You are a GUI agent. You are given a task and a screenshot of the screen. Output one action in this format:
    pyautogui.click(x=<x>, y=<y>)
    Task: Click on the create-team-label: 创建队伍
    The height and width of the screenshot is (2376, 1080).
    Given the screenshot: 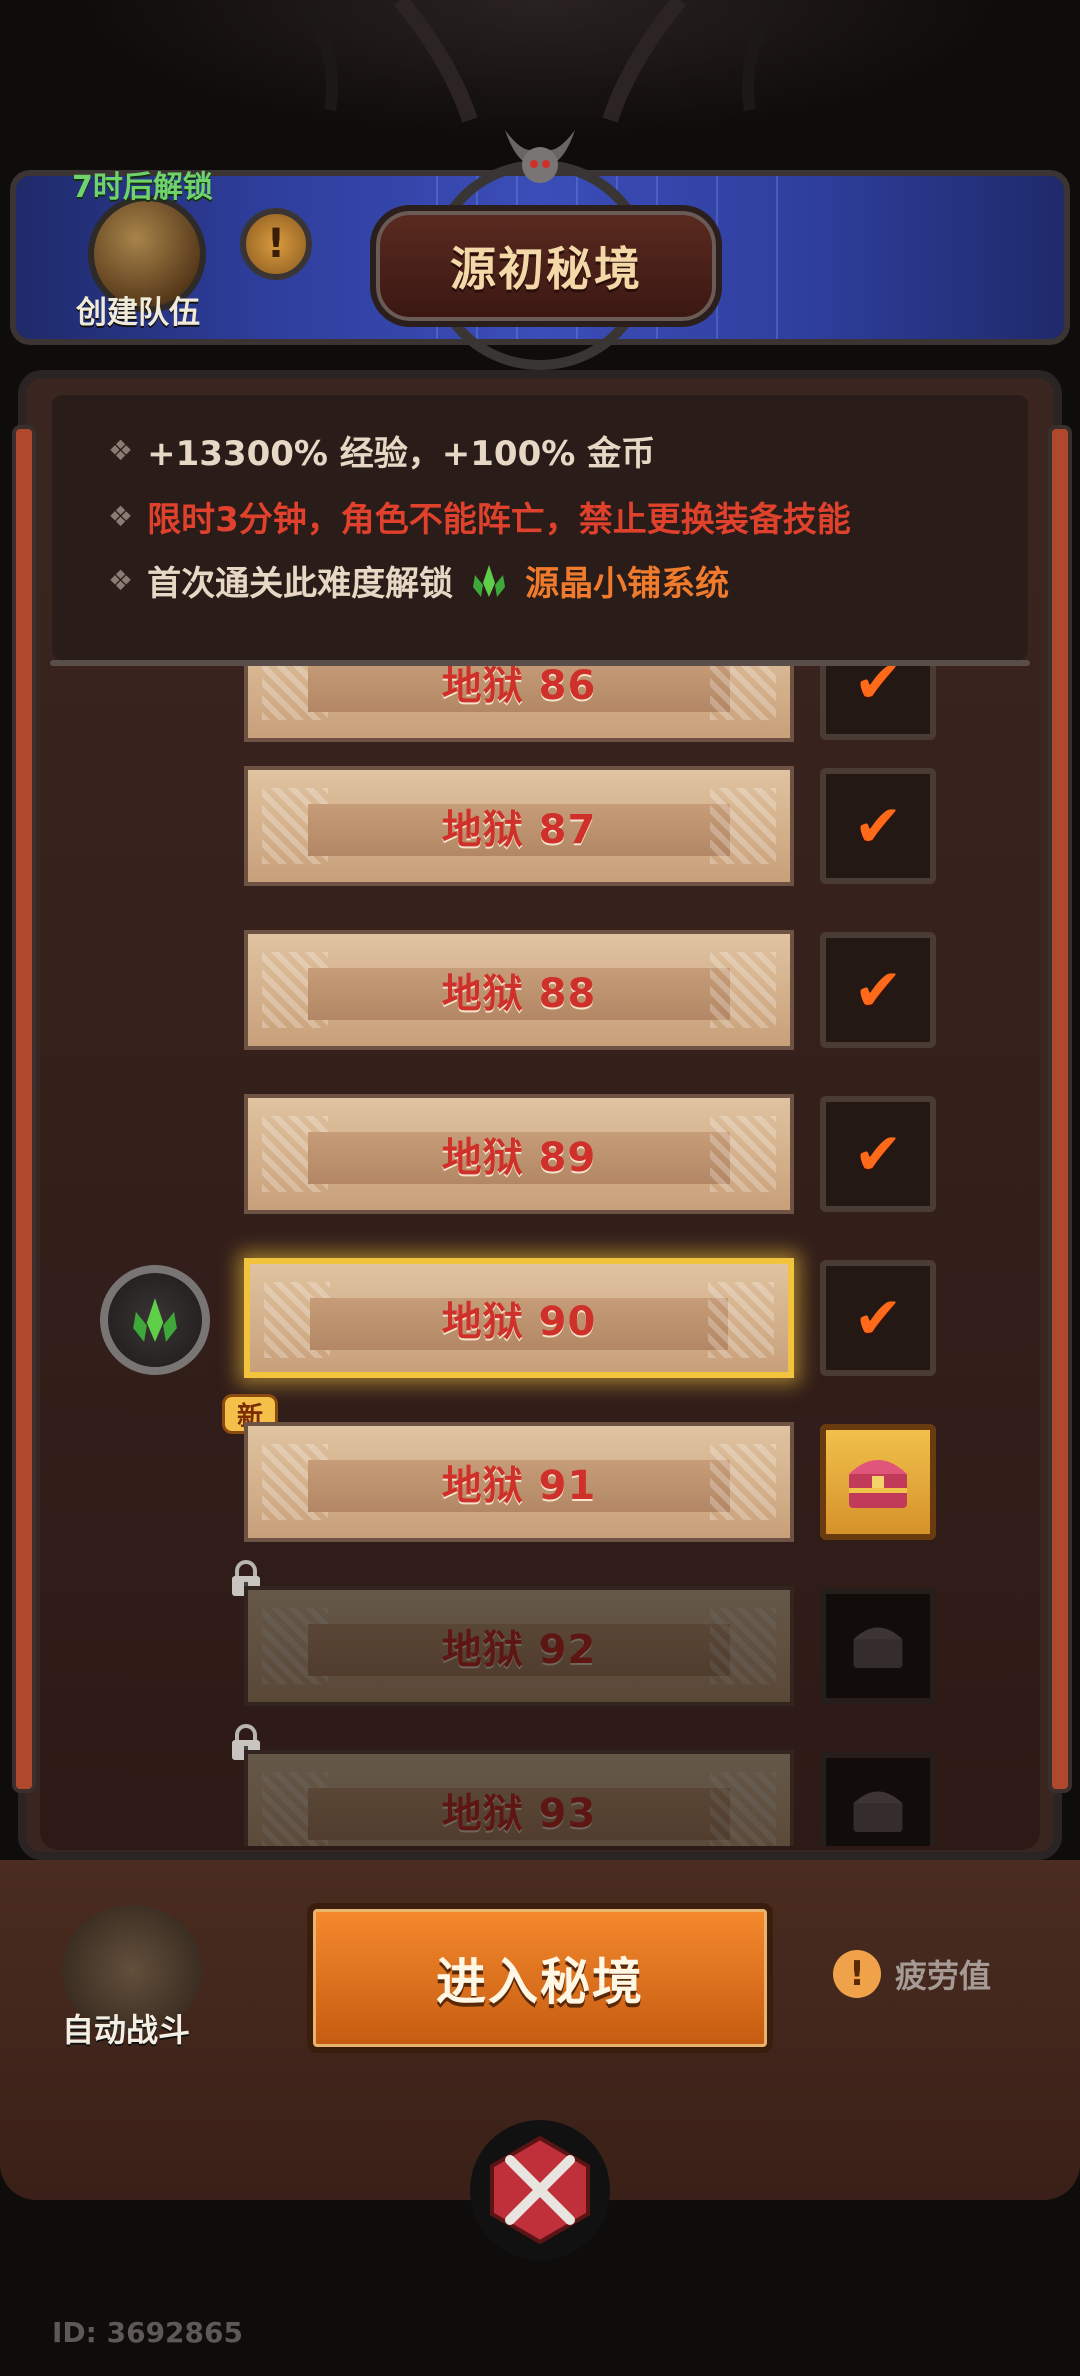 What is the action you would take?
    pyautogui.click(x=138, y=309)
    